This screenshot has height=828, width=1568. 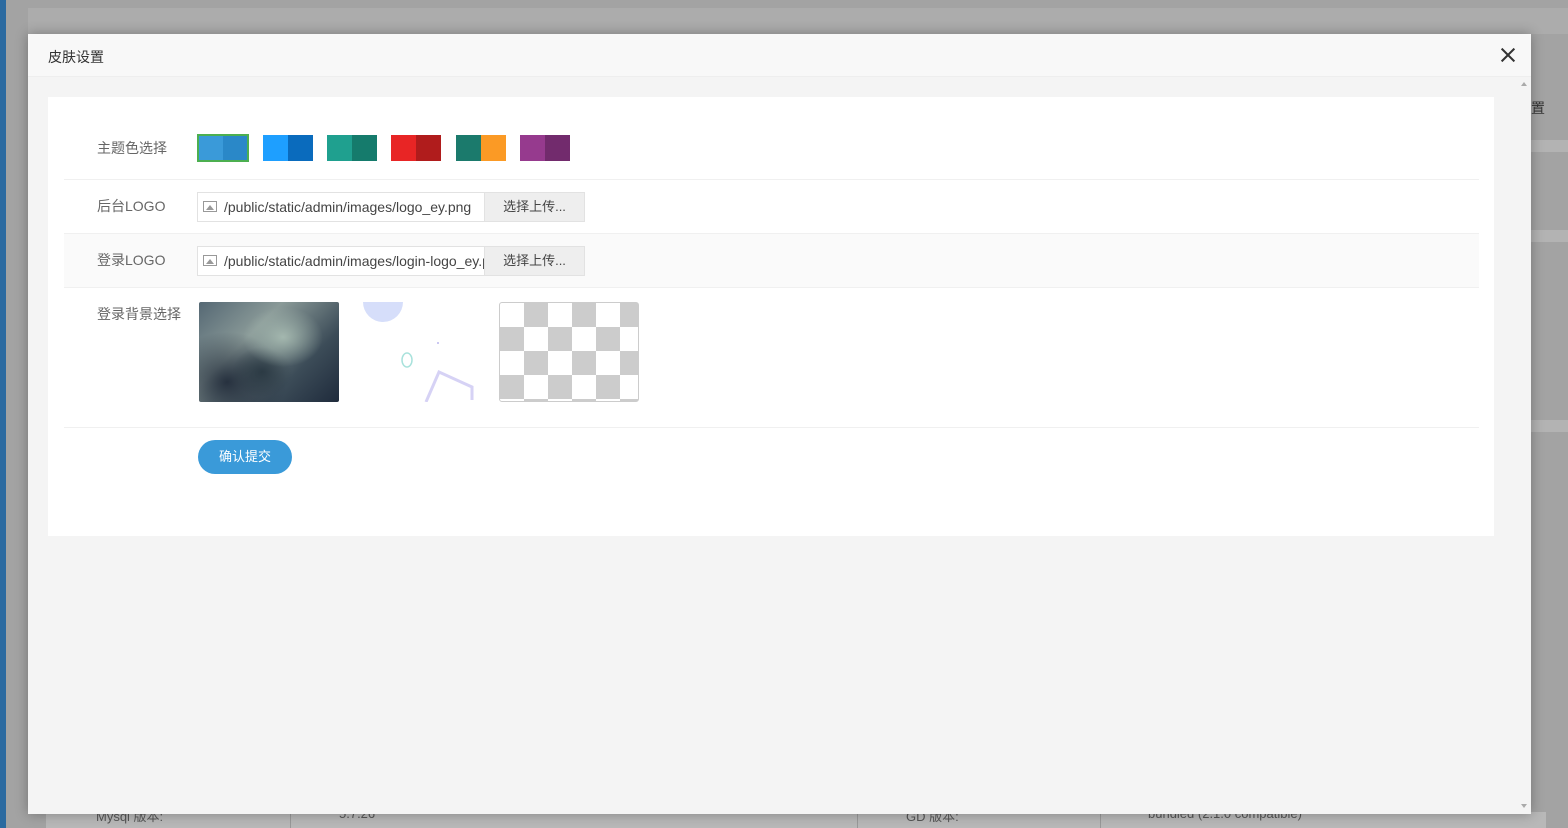 What do you see at coordinates (569, 352) in the screenshot?
I see `login-background-option-transparent` at bounding box center [569, 352].